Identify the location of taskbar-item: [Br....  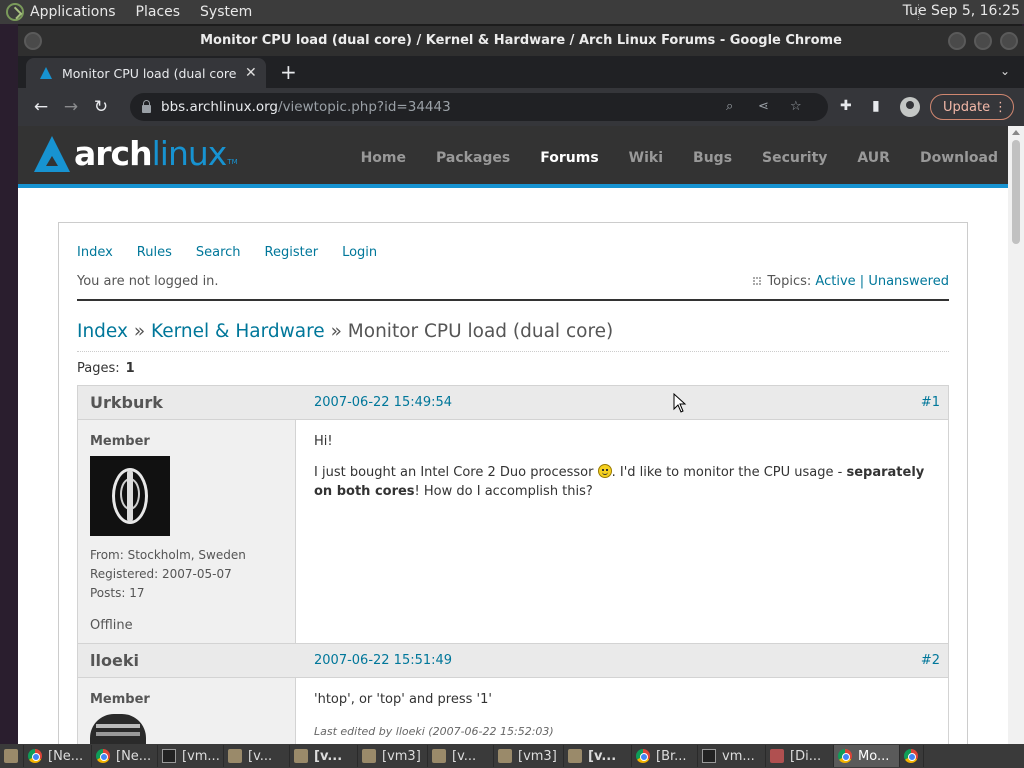
(665, 756).